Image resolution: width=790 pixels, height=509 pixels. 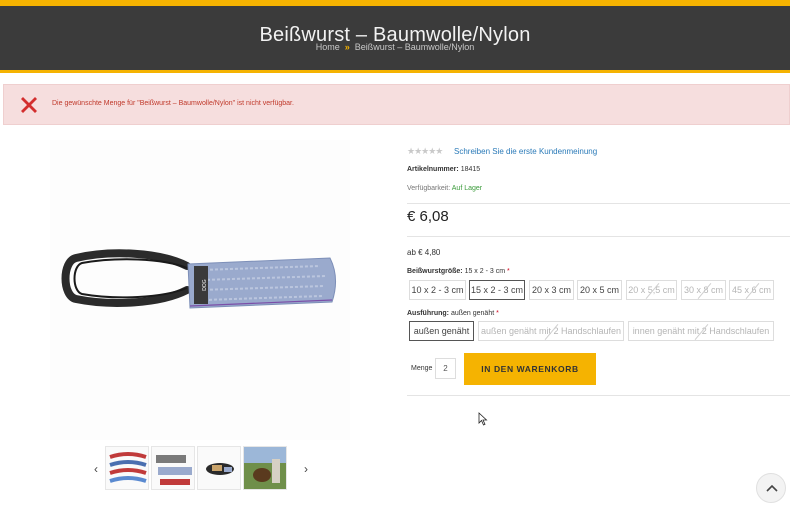 I want to click on svg-text: DOG, so click(x=205, y=285).